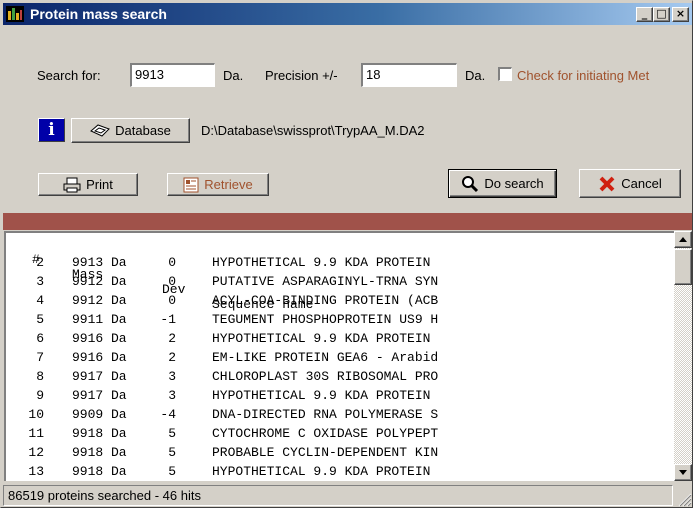 The image size is (693, 508). What do you see at coordinates (172, 75) in the screenshot?
I see `search-mass-input: 9913` at bounding box center [172, 75].